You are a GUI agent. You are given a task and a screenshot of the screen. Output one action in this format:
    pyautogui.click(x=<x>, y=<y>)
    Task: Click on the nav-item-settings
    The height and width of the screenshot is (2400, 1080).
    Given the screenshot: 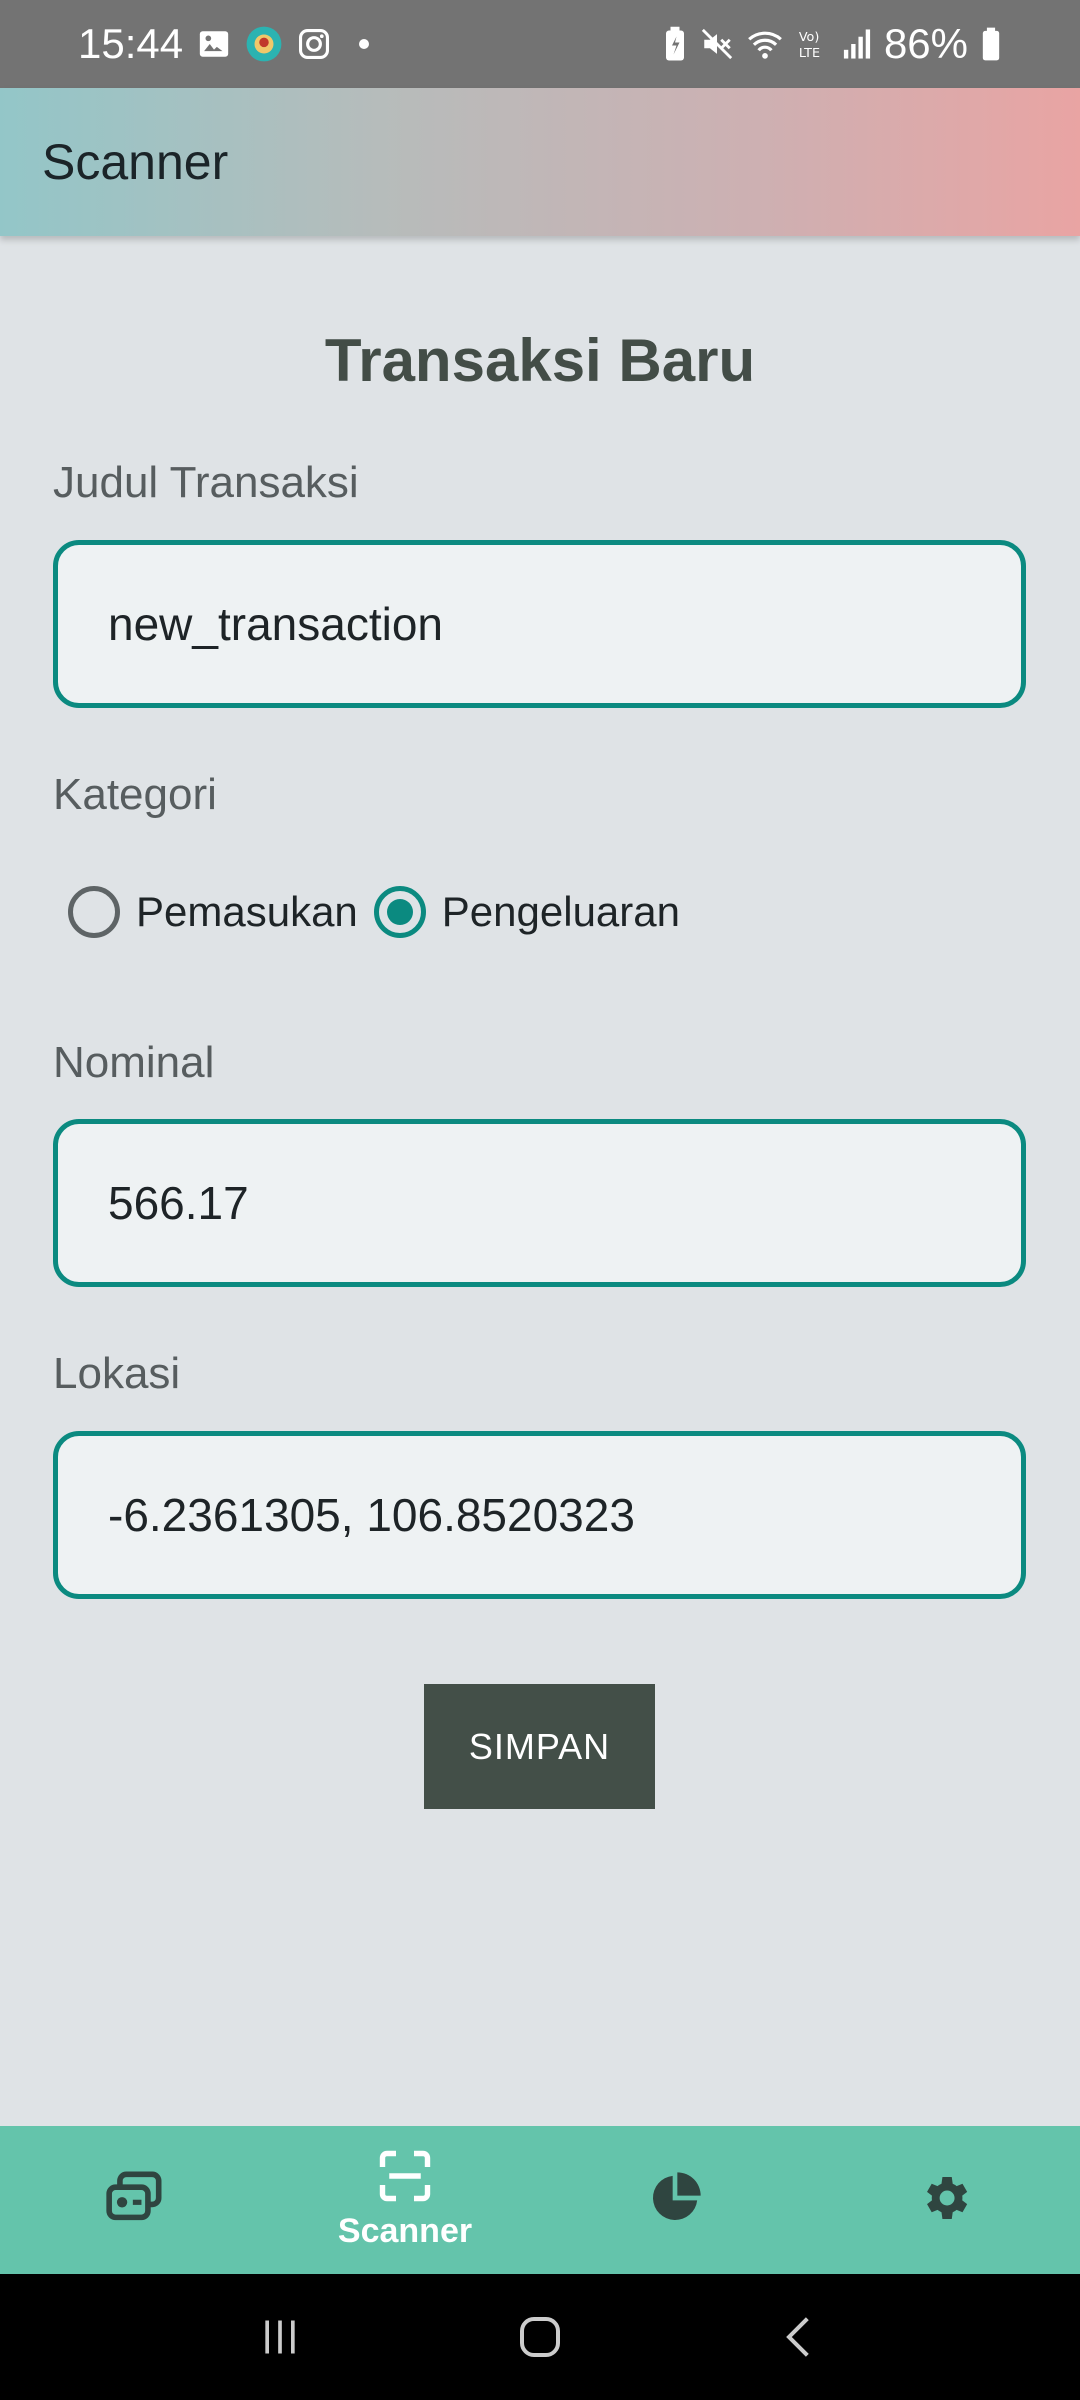 What is the action you would take?
    pyautogui.click(x=945, y=2200)
    